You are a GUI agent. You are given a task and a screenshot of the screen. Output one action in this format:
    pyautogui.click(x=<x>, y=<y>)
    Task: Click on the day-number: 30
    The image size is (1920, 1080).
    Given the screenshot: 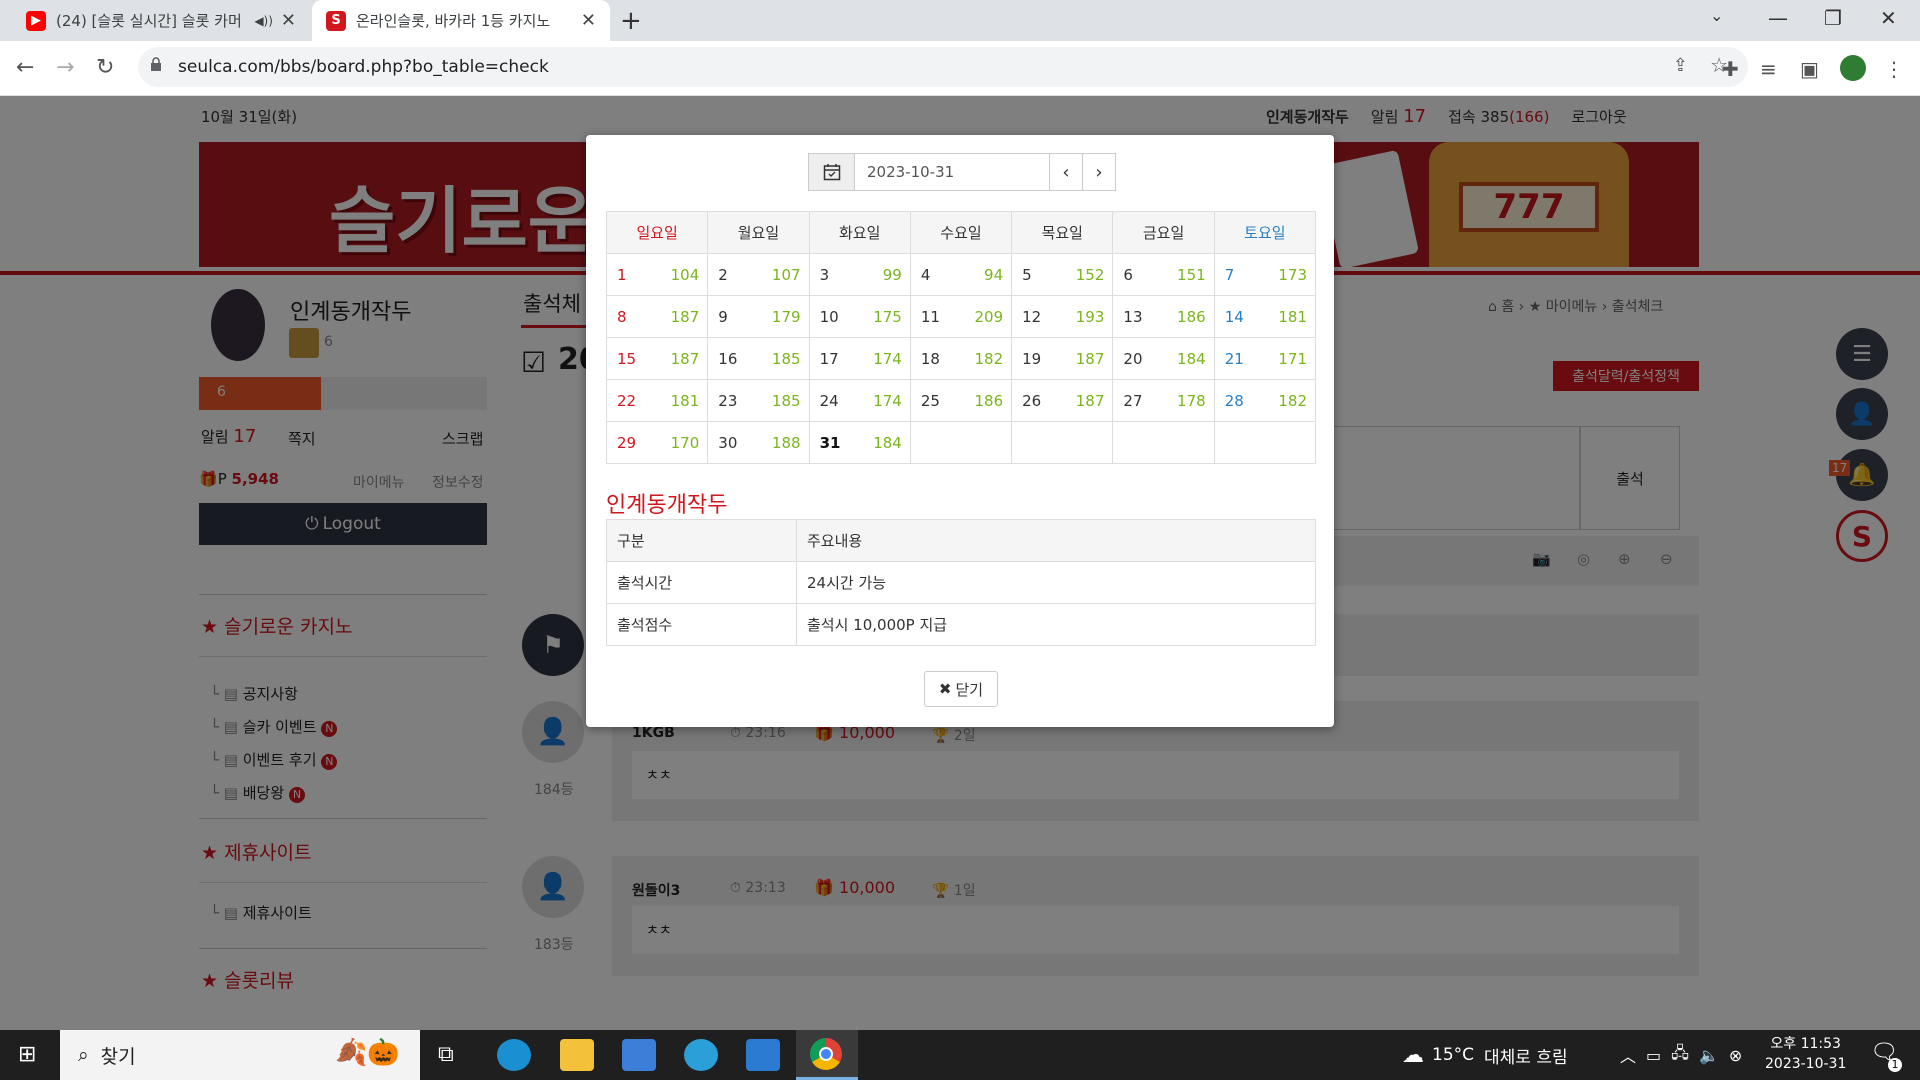 What is the action you would take?
    pyautogui.click(x=728, y=443)
    